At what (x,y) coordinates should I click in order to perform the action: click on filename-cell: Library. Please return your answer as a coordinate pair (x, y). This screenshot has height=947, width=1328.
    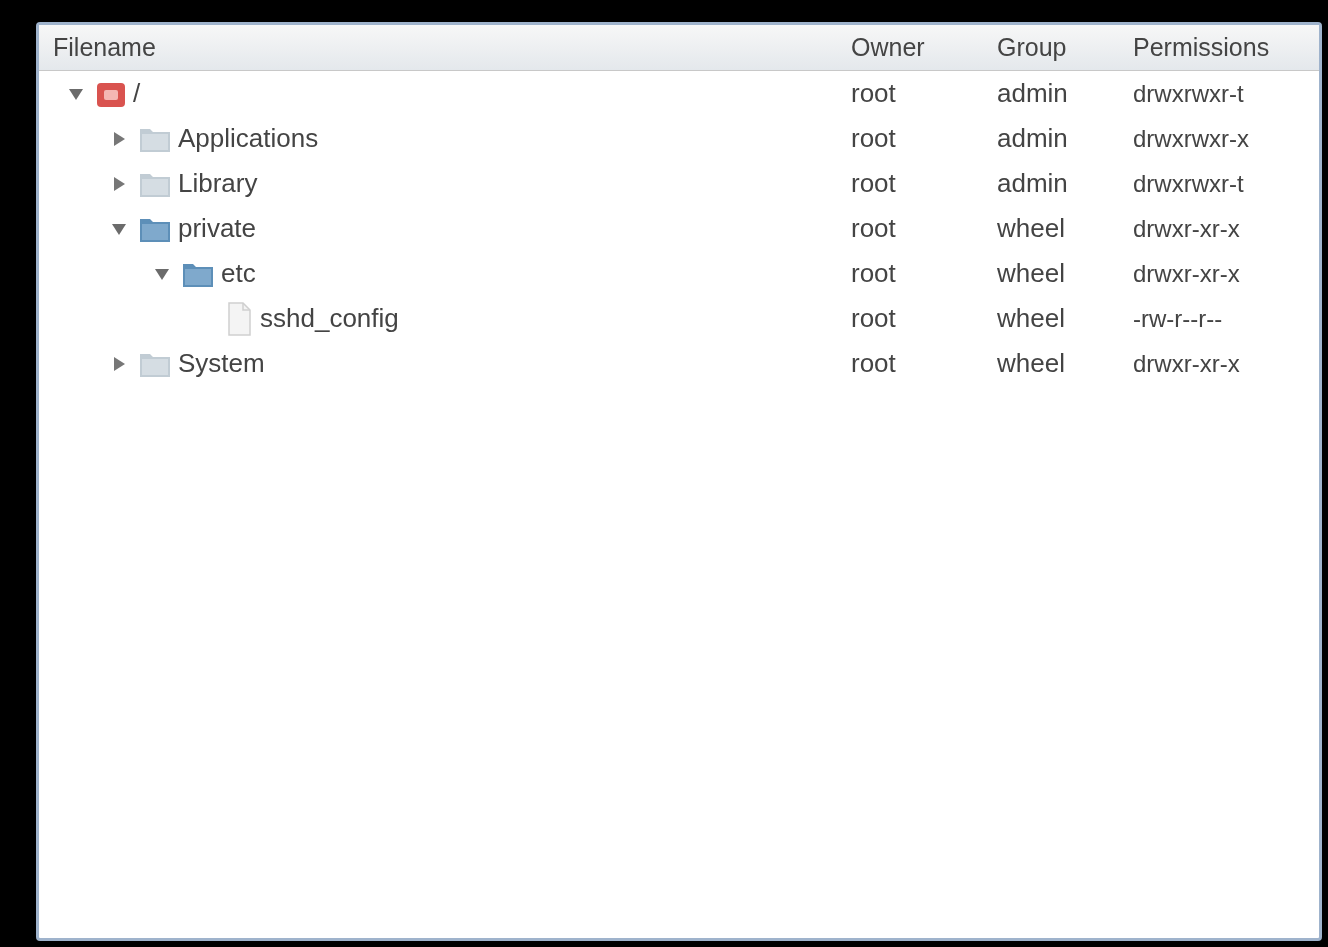
    Looking at the image, I should click on (218, 183).